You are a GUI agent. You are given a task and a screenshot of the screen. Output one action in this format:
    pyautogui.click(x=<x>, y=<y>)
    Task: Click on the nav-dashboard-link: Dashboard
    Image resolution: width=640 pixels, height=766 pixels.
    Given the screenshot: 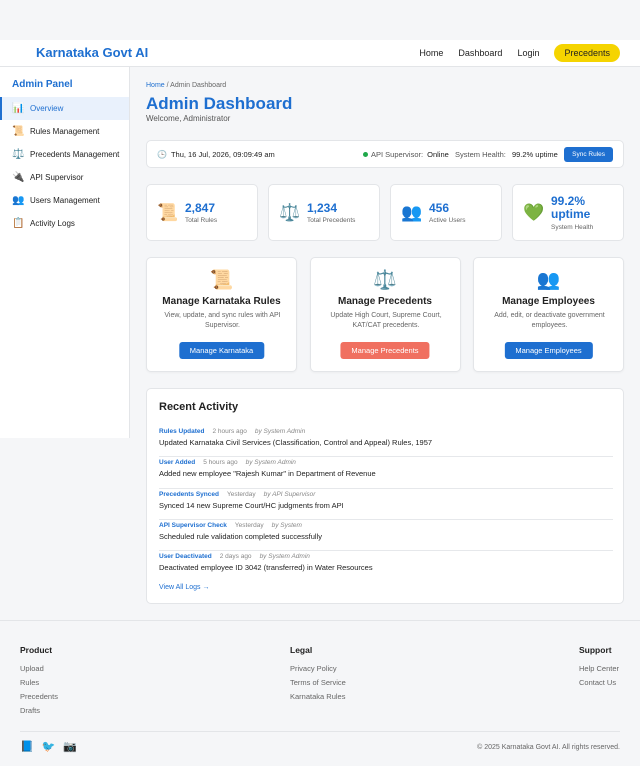 What is the action you would take?
    pyautogui.click(x=480, y=53)
    